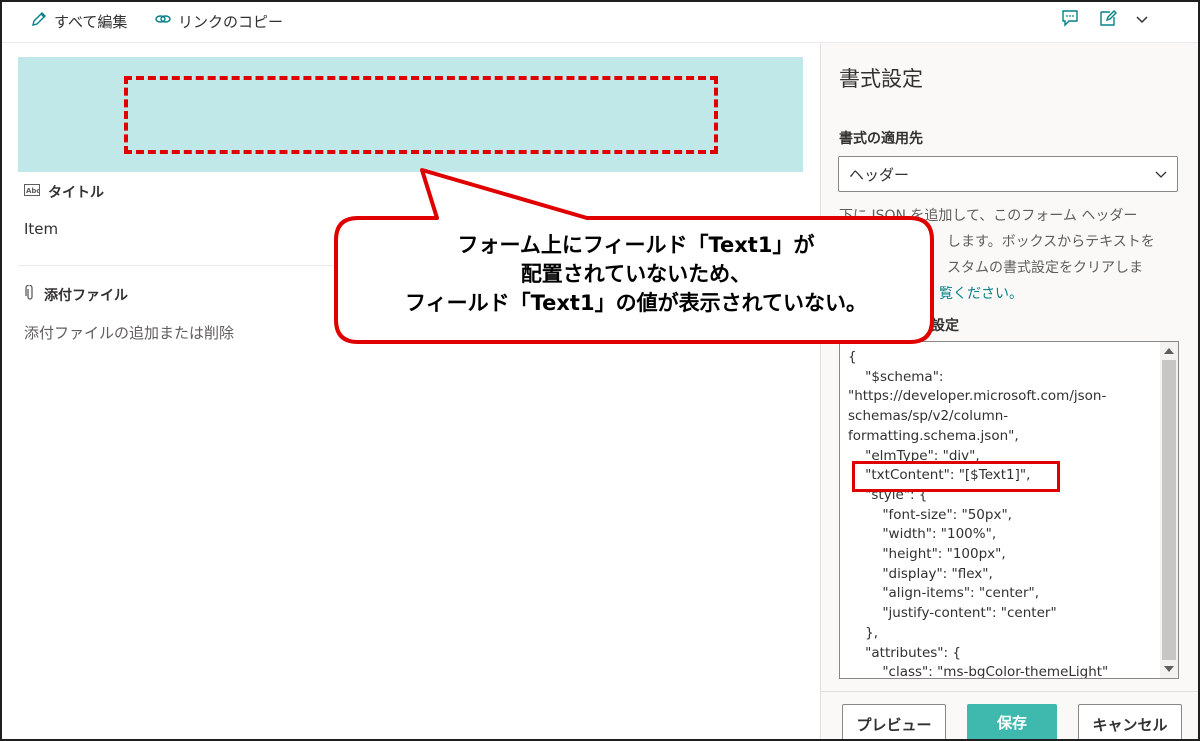 The image size is (1200, 741). Describe the element at coordinates (904, 652) in the screenshot. I see `code-line: "attributes": {` at that location.